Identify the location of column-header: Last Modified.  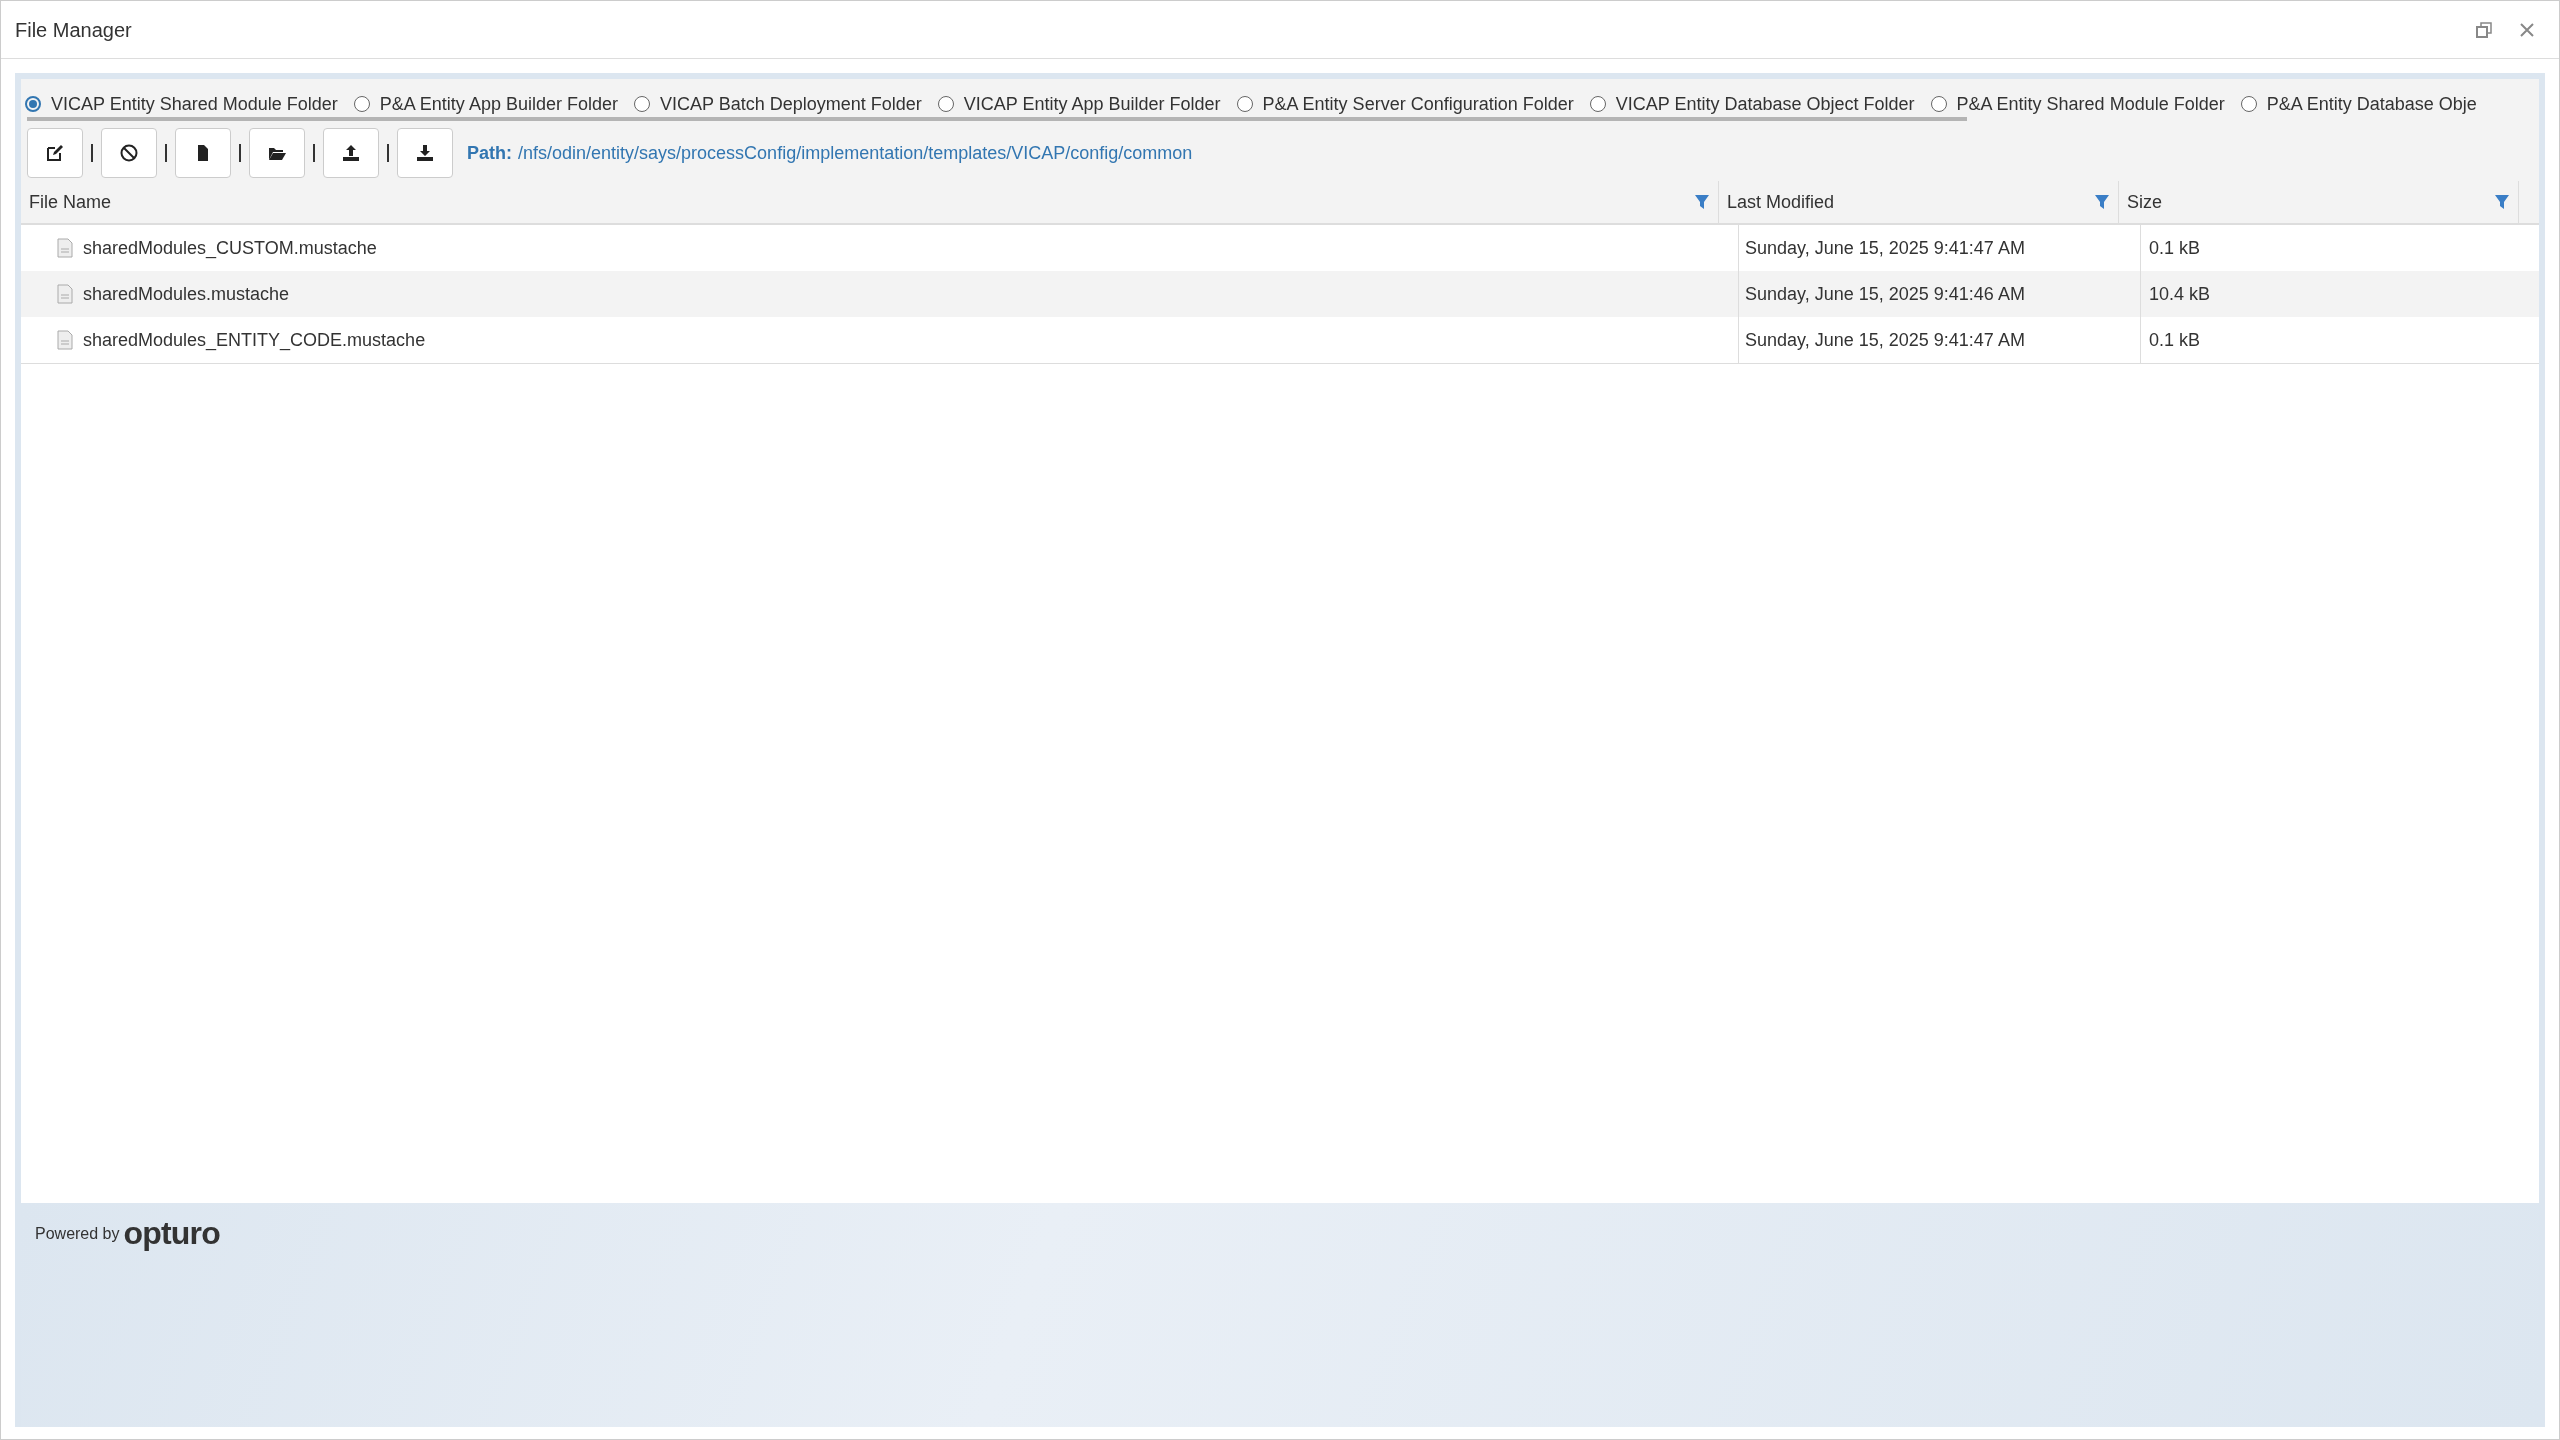
(1919, 202).